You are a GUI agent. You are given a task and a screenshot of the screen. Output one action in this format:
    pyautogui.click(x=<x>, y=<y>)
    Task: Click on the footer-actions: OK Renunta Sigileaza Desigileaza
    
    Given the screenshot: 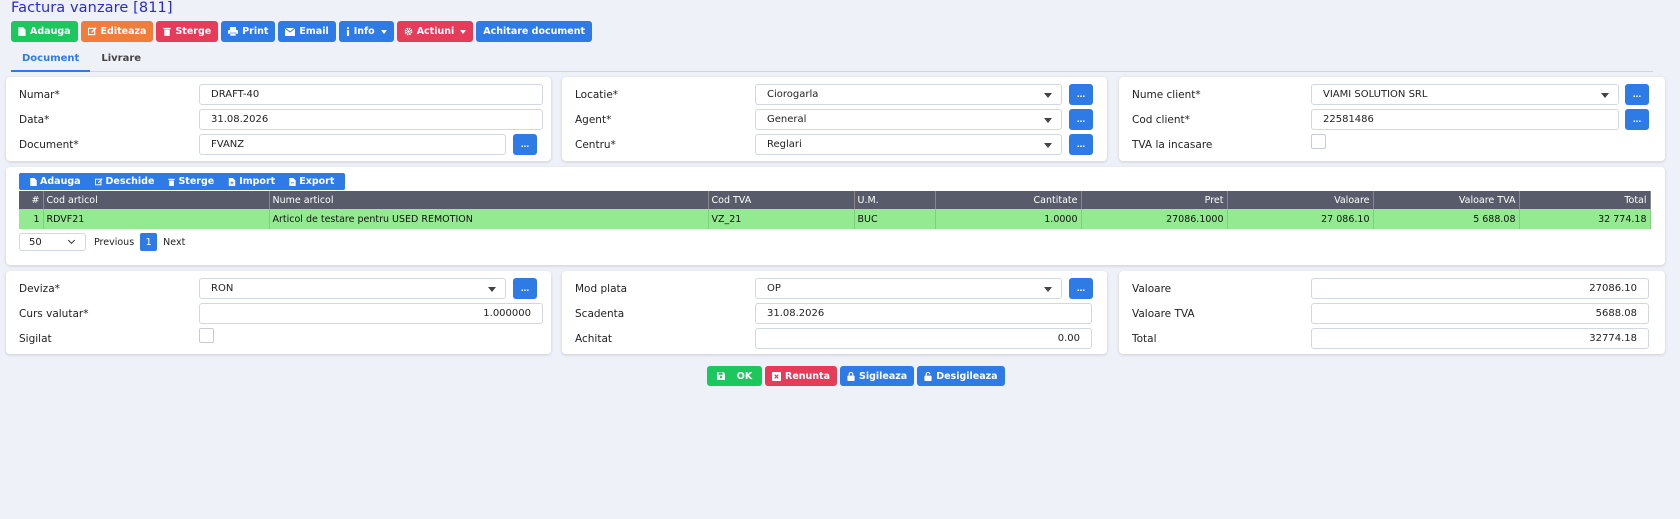 What is the action you would take?
    pyautogui.click(x=856, y=376)
    